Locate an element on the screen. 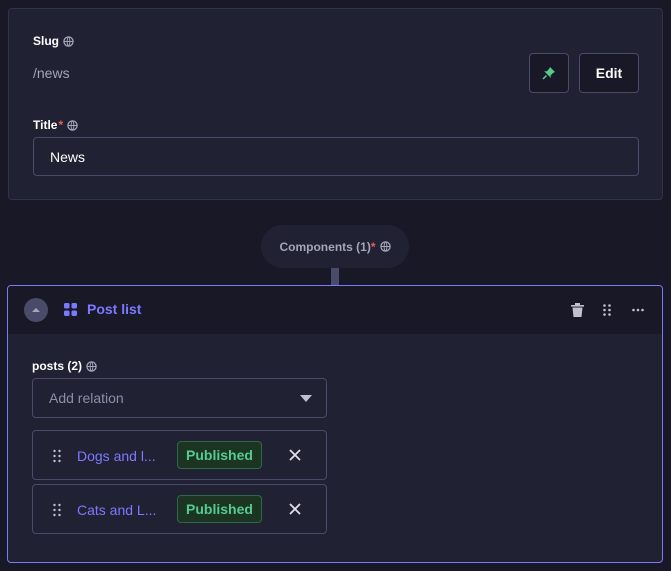 This screenshot has width=671, height=571. slug-label-row: Slug is located at coordinates (53, 41).